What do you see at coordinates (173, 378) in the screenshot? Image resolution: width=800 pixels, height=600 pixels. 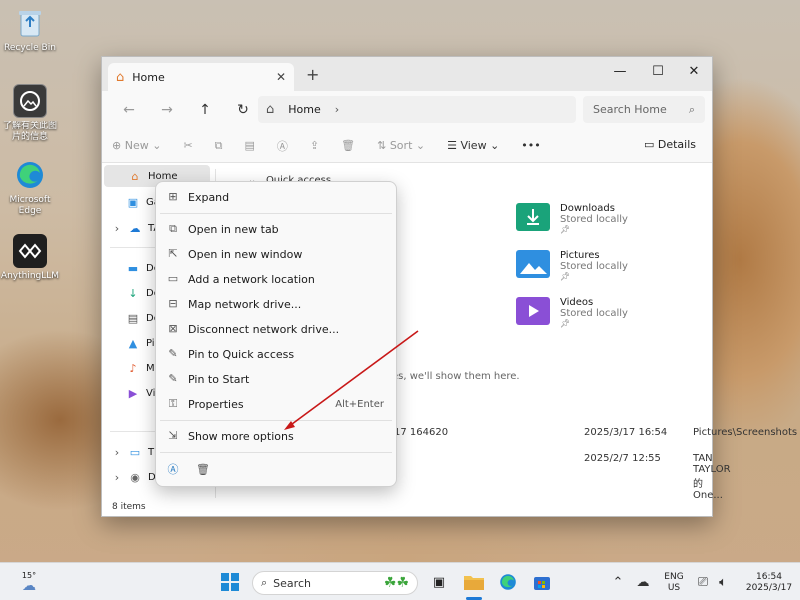 I see `pin-start-icon: ✎` at bounding box center [173, 378].